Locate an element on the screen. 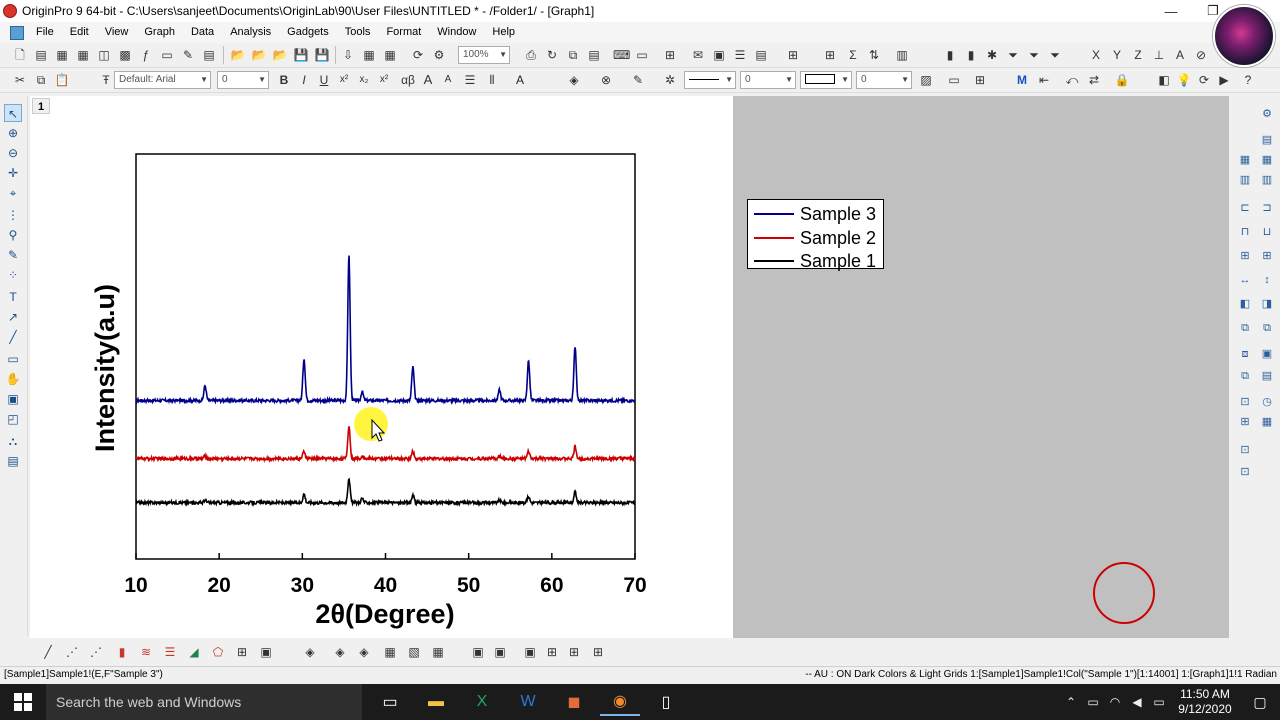 This screenshot has width=1280, height=720. 3d-scatter-icon: ◈ is located at coordinates (364, 652).